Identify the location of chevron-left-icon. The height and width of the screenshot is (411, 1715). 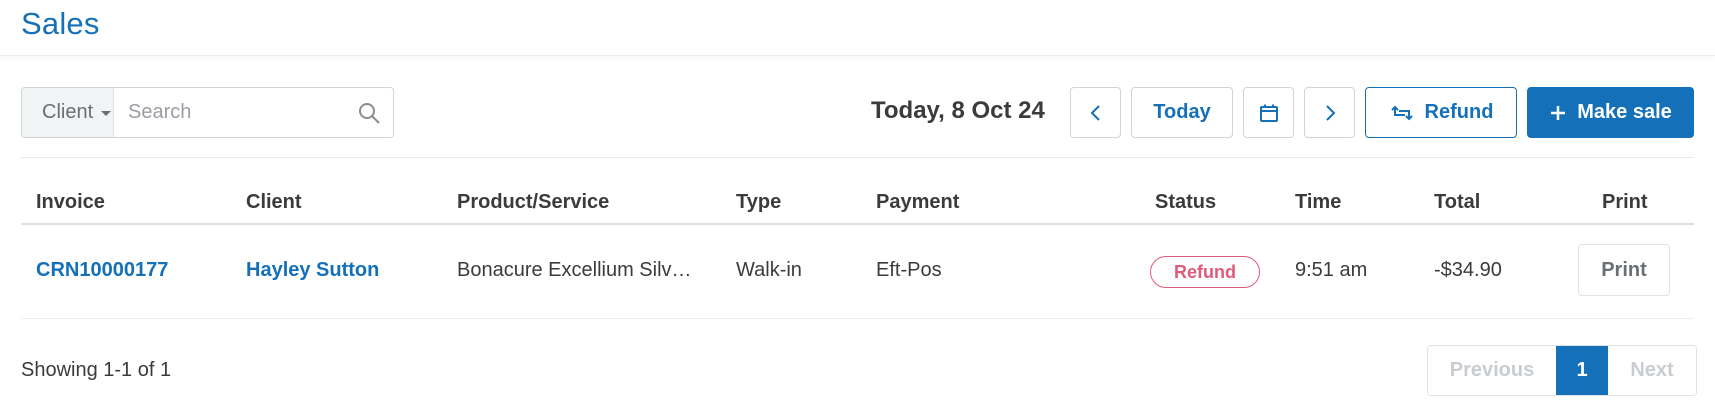
(1095, 112).